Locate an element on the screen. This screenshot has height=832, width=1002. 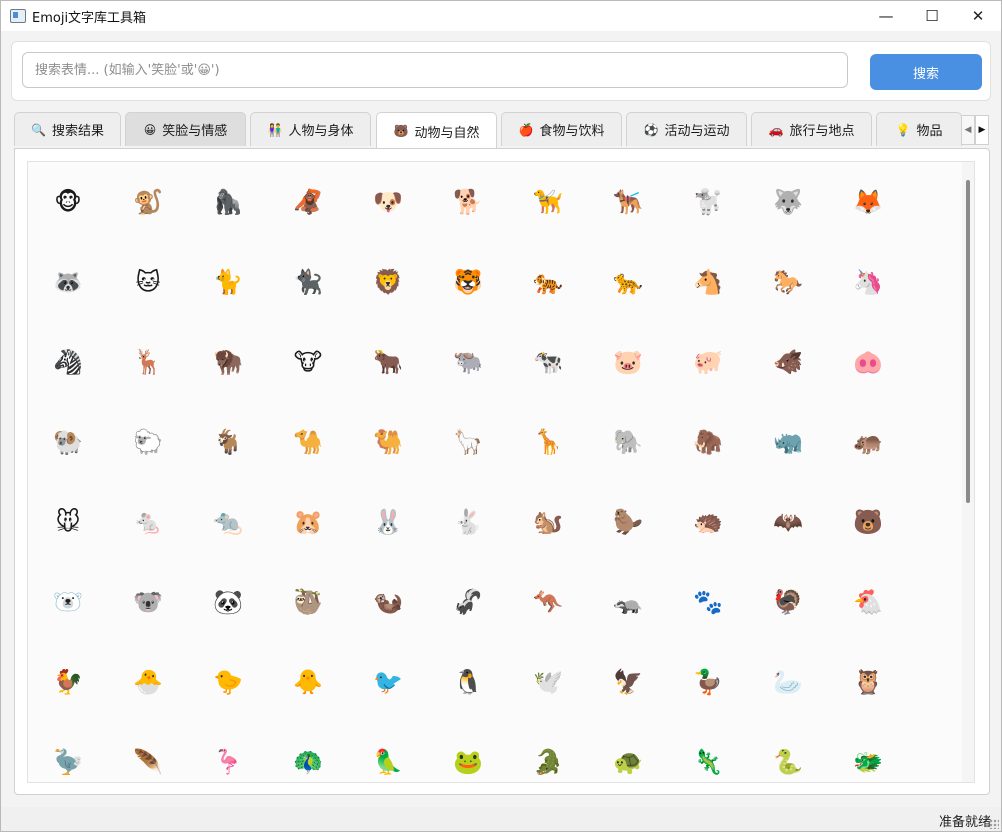
emoji-cell: 🦚 is located at coordinates (308, 752).